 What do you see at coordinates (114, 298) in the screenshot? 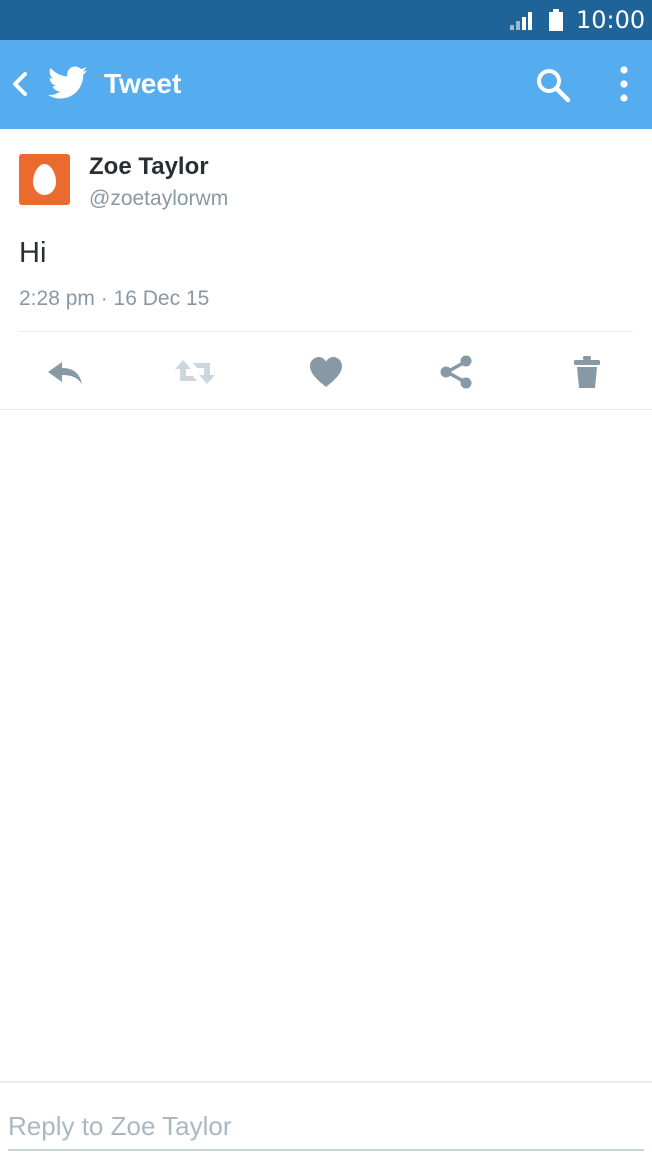
I see `tweet-timestamp: 2:28 pm · 16 Dec 15` at bounding box center [114, 298].